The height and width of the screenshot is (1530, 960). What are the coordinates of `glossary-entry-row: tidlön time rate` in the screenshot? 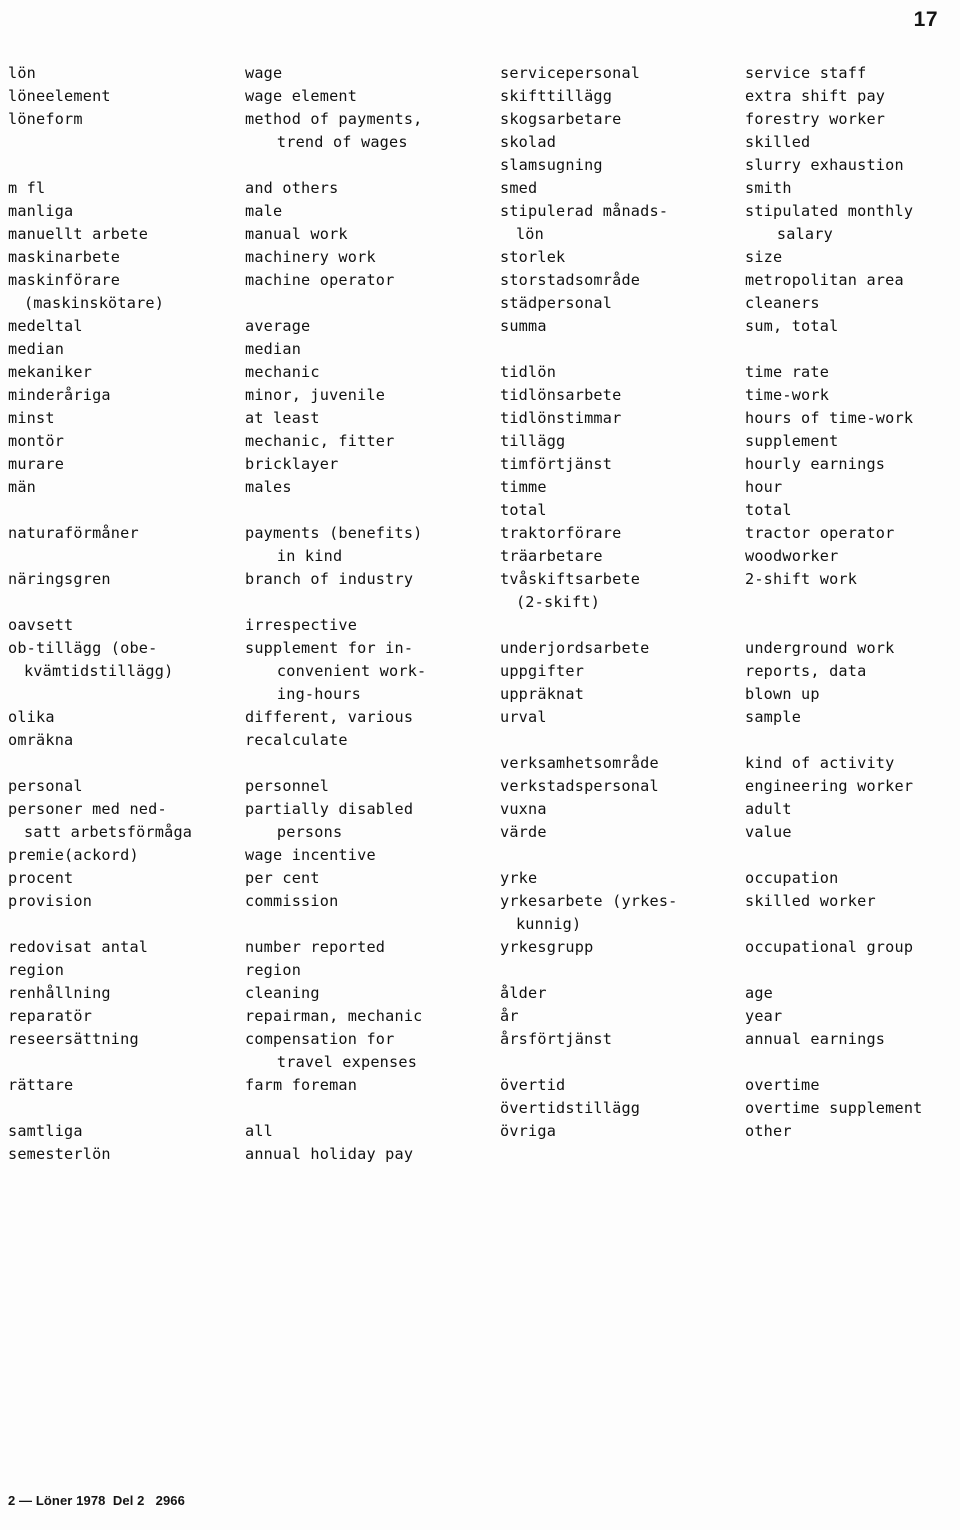 It's located at (730, 372).